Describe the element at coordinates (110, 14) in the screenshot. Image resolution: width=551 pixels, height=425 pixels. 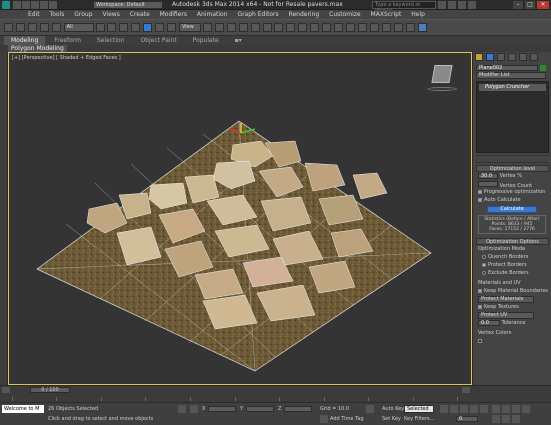
I see `menu-views: Views` at that location.